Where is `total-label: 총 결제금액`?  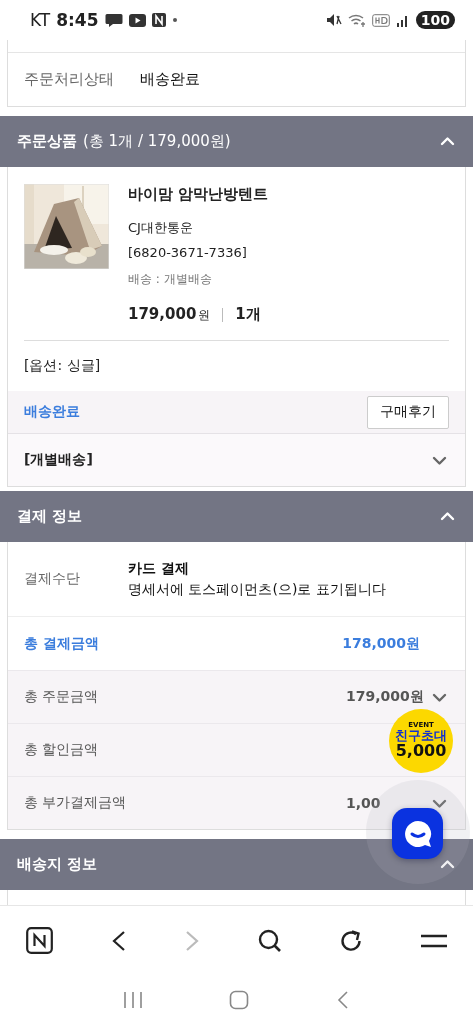 total-label: 총 결제금액 is located at coordinates (61, 643).